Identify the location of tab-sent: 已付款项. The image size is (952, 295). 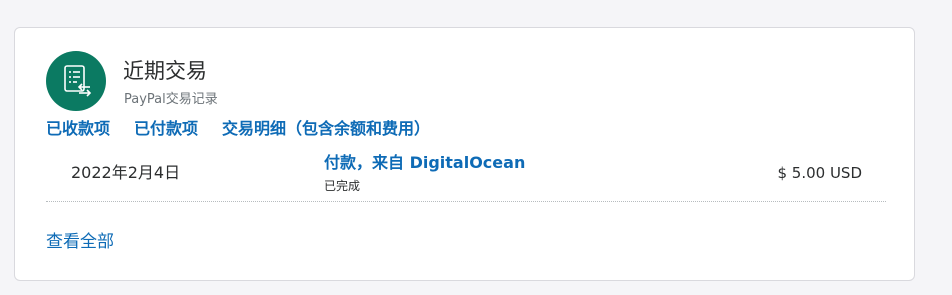
(166, 129).